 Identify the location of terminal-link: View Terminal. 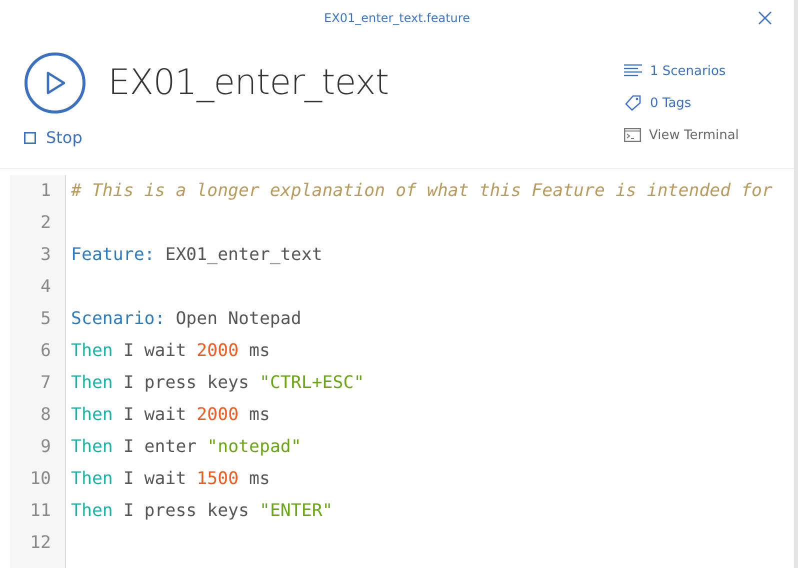
(709, 135).